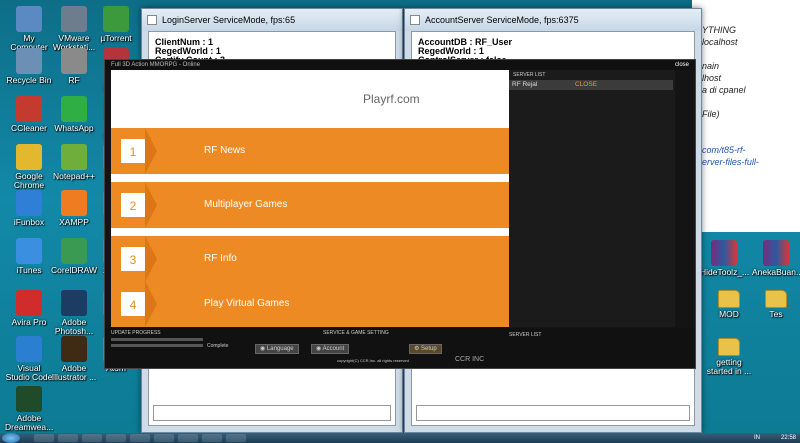  I want to click on folder-icon, so click(776, 299).